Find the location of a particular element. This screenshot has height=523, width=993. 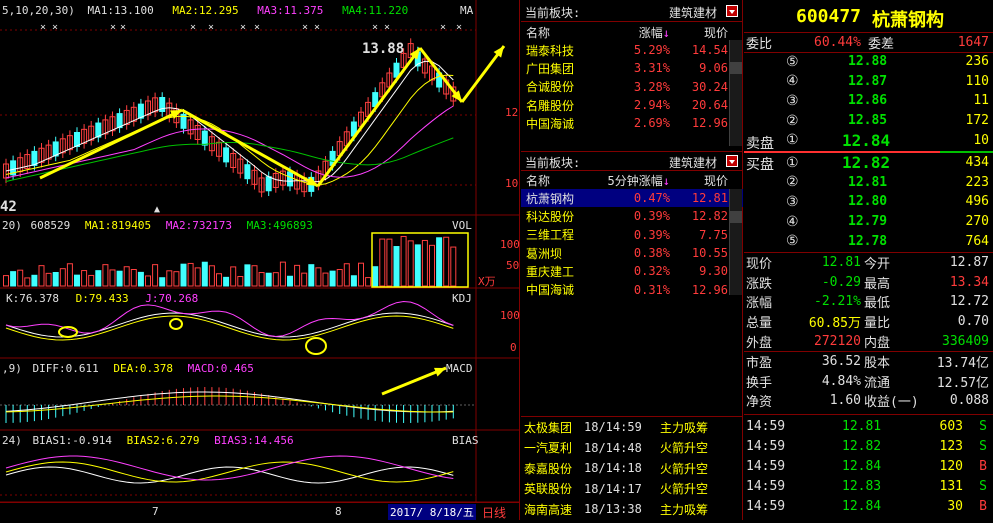

sell-level: ② 12.85 172 is located at coordinates (868, 121).